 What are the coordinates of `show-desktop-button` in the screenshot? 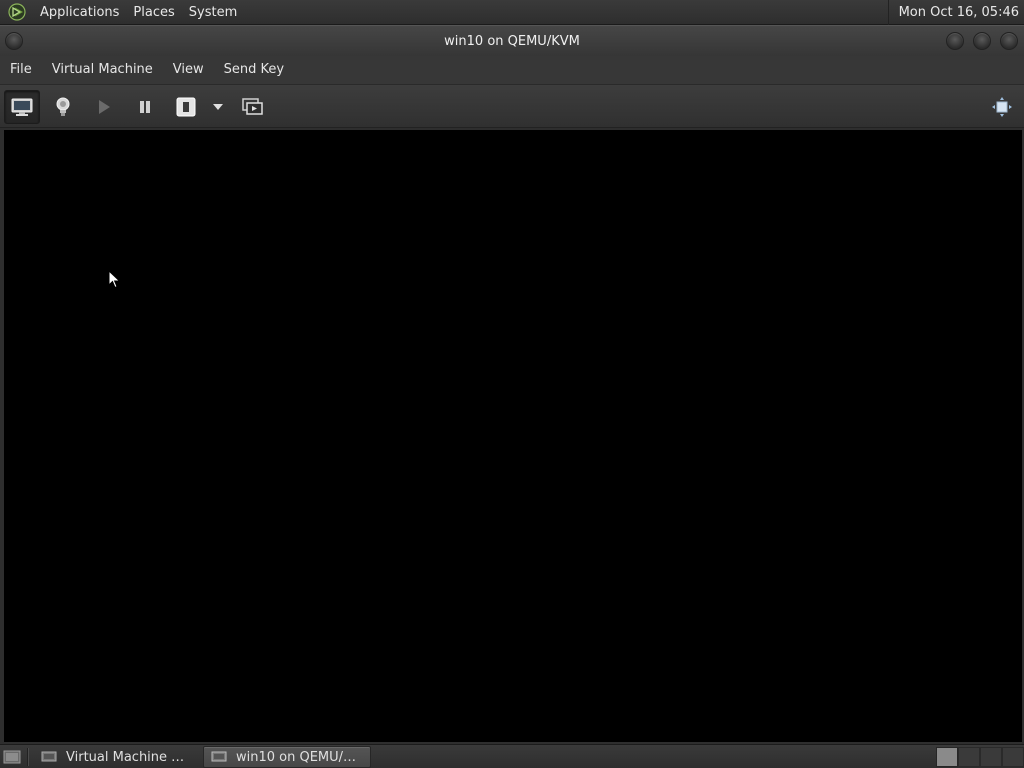 It's located at (12, 757).